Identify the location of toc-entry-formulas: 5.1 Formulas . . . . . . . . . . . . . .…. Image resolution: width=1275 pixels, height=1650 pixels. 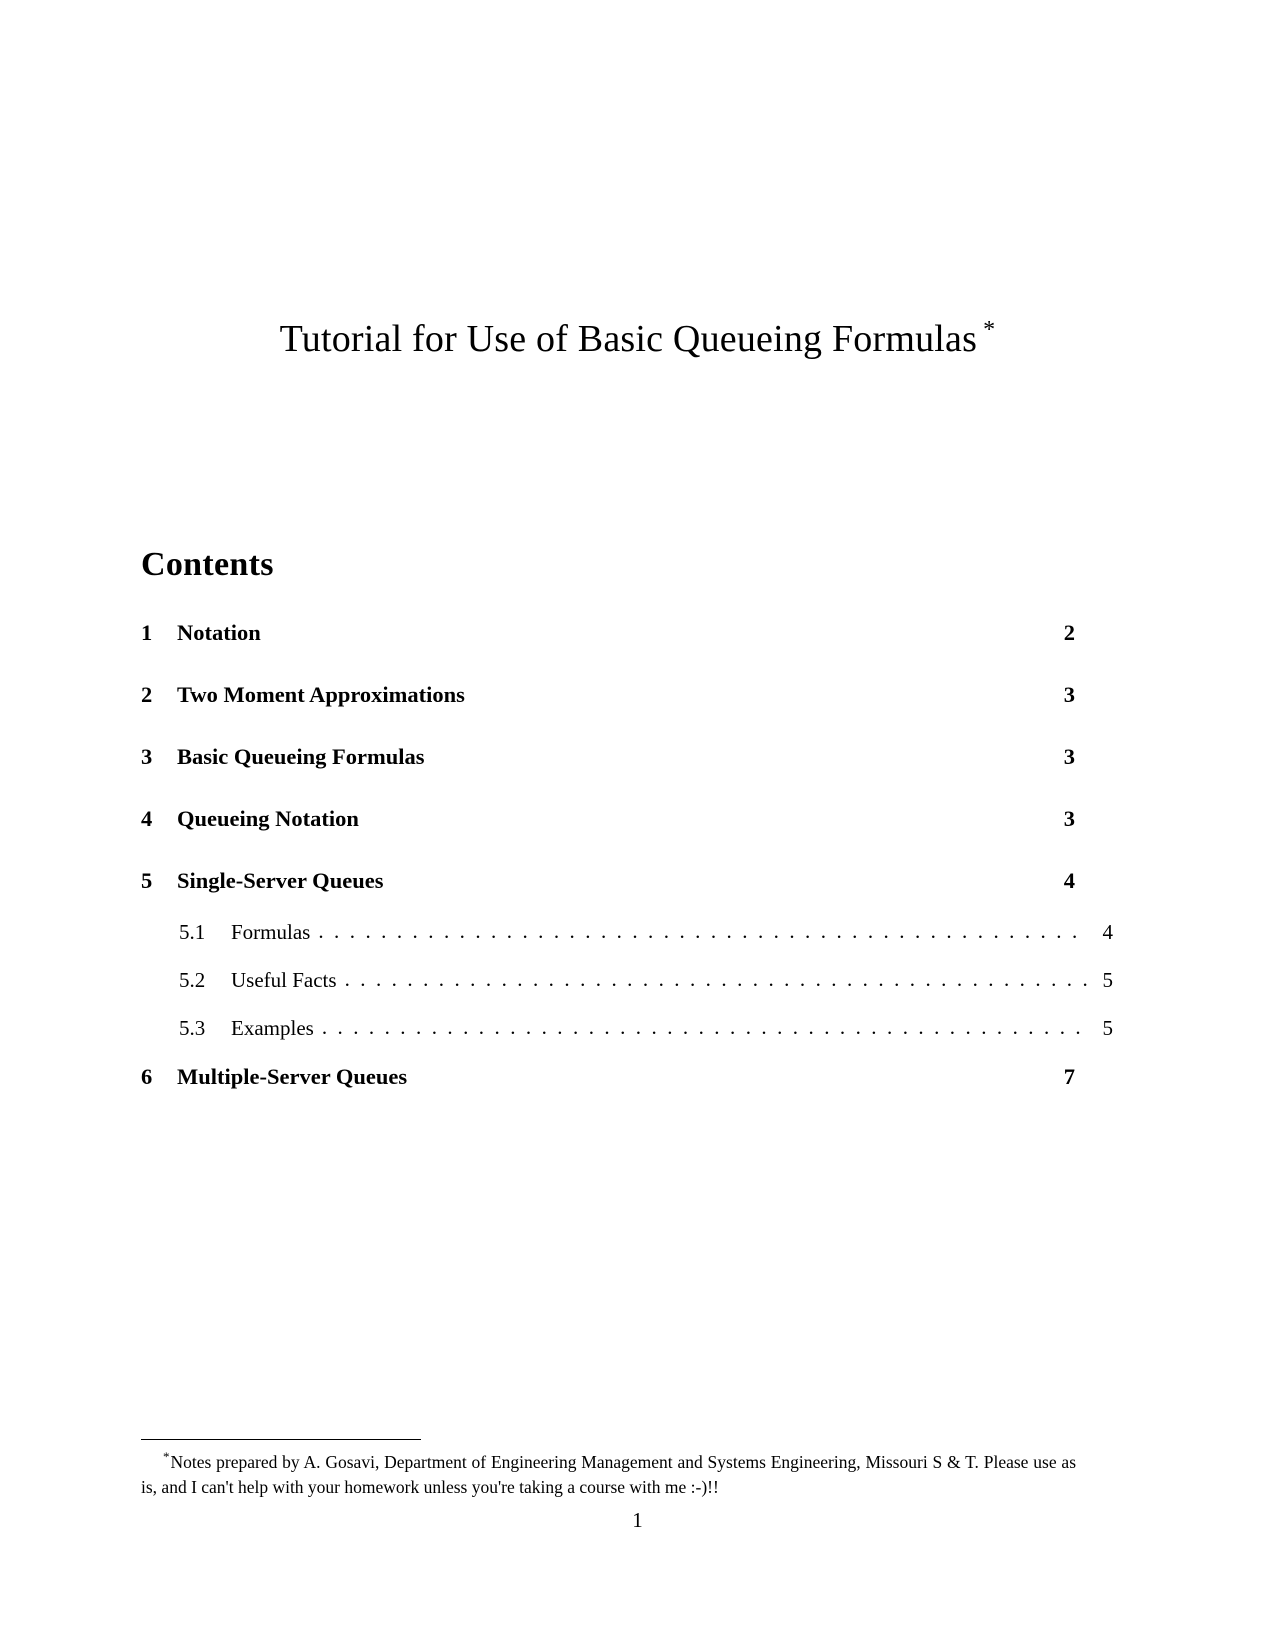
(627, 932).